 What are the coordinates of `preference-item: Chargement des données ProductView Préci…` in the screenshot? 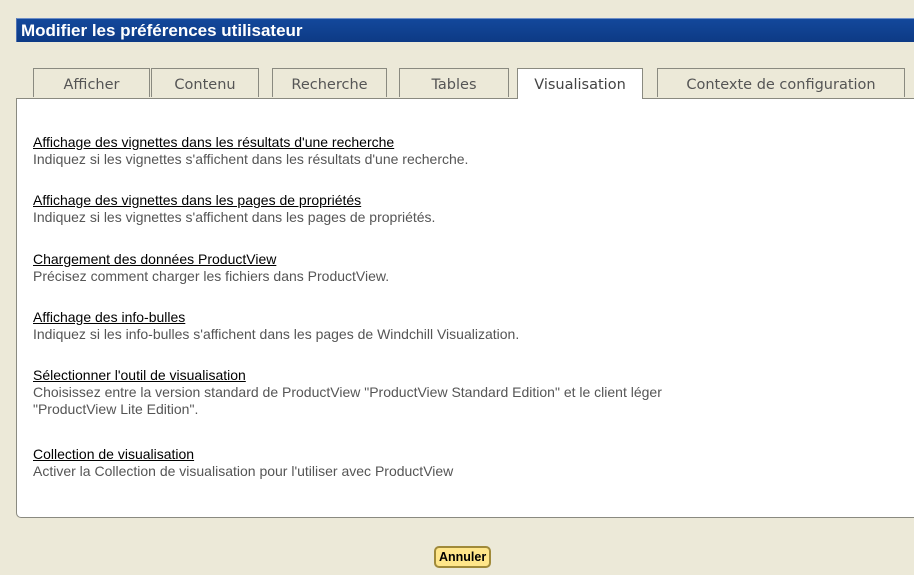 It's located at (463, 268).